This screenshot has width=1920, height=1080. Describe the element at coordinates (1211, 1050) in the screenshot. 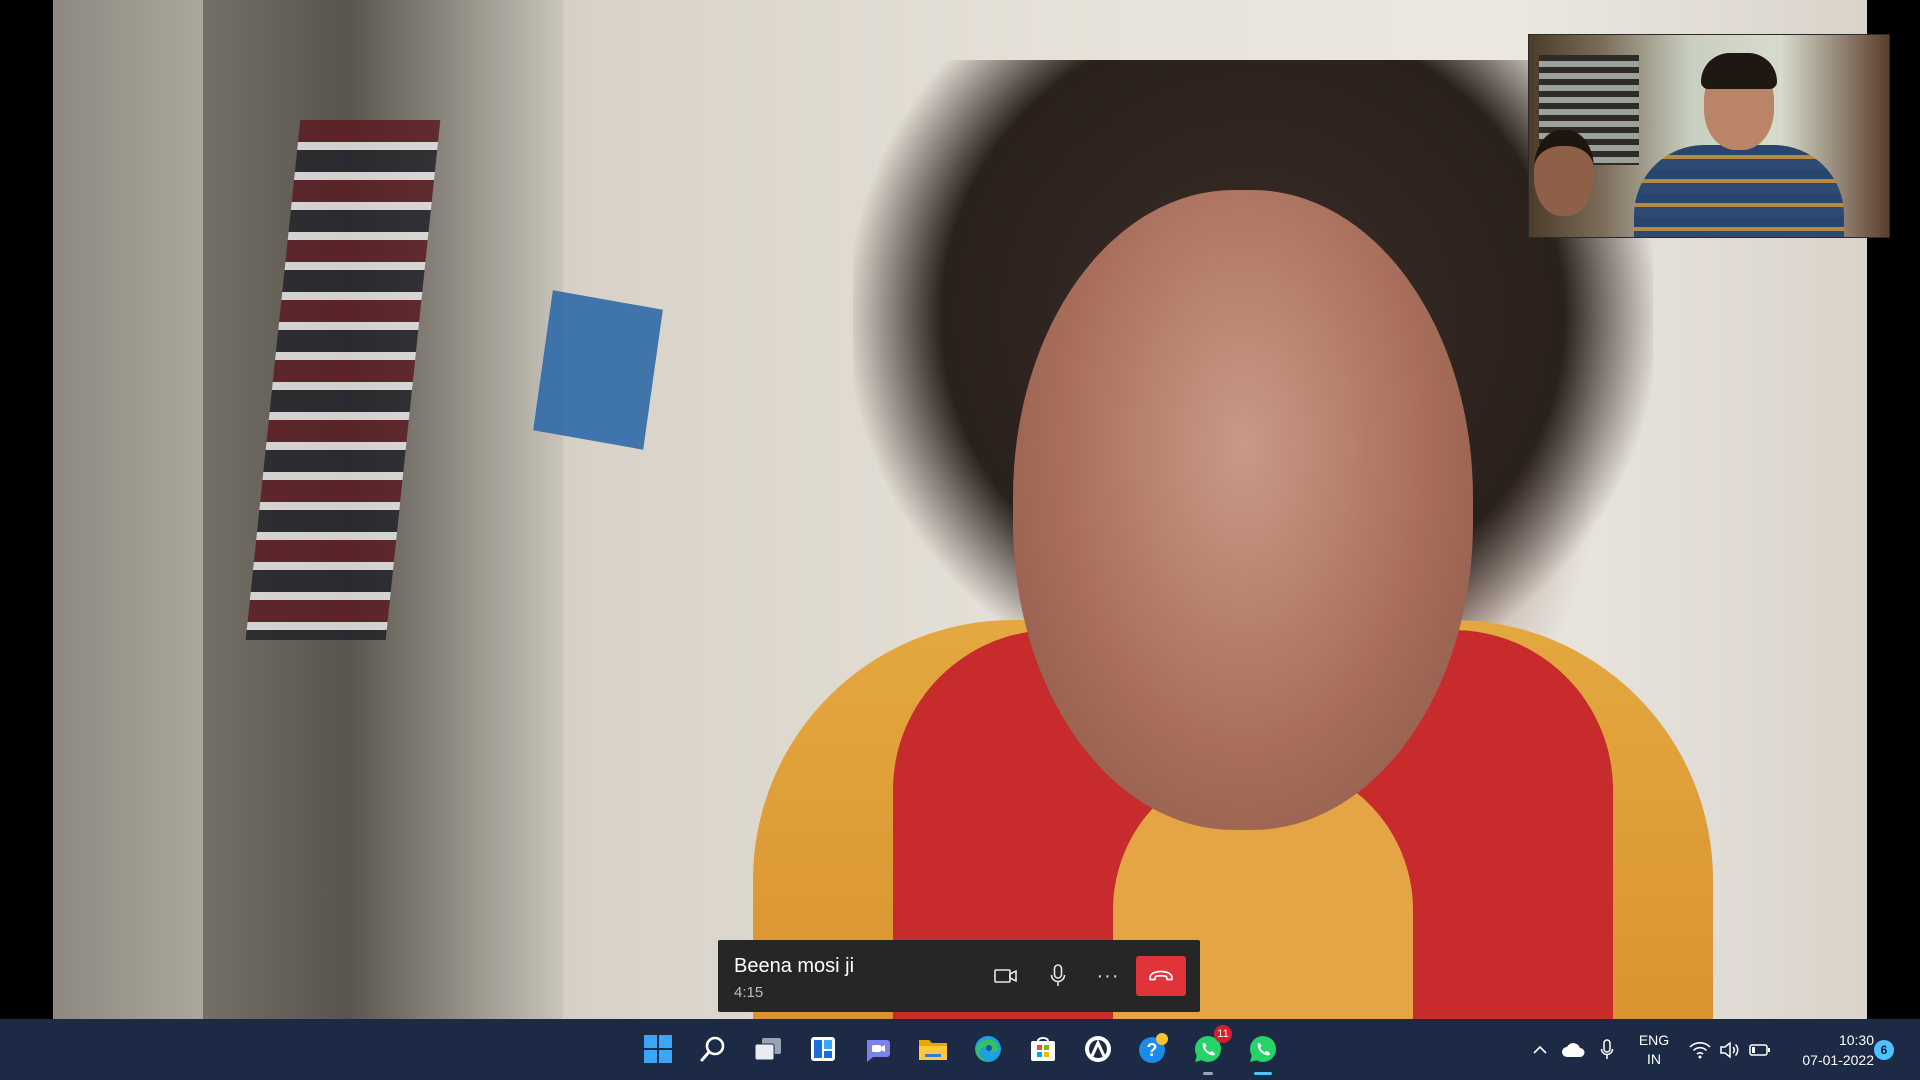

I see `whatsapp-button: 11` at that location.